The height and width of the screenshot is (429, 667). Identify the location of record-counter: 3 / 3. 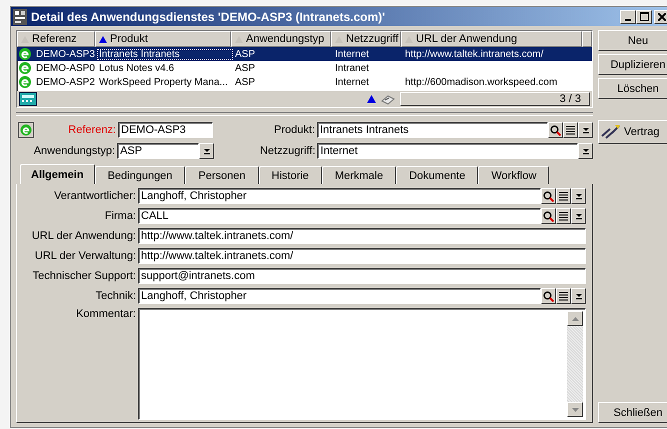
(495, 99).